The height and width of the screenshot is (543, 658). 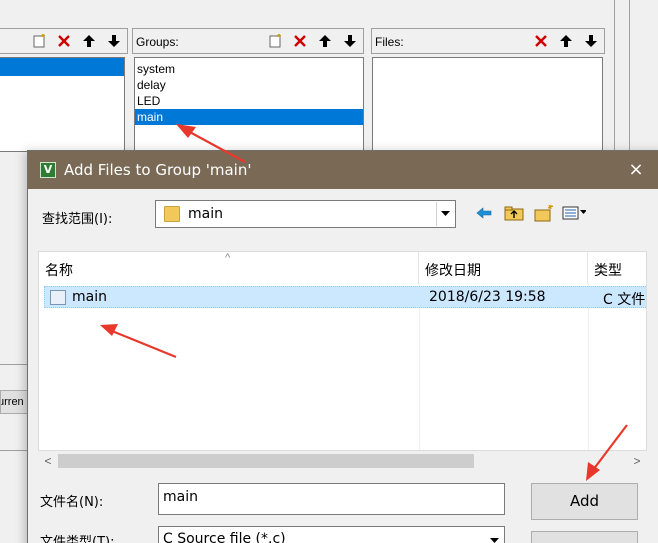 I want to click on set-current-button: urren, so click(x=14, y=402).